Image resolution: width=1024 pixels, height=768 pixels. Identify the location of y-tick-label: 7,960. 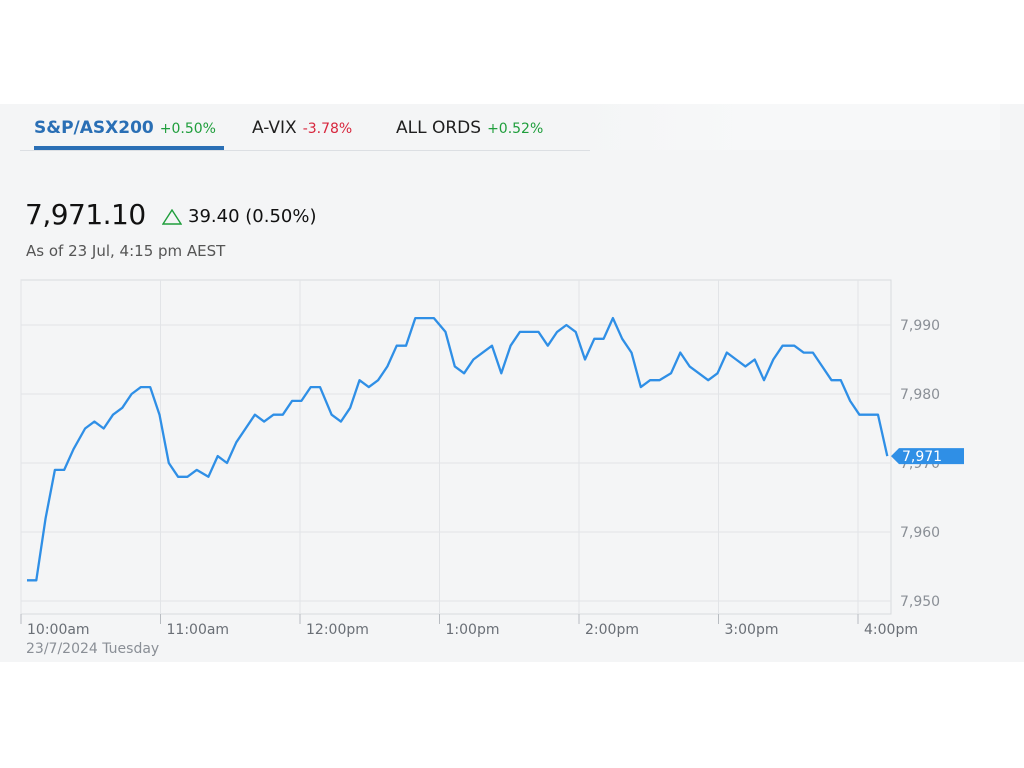
(920, 533).